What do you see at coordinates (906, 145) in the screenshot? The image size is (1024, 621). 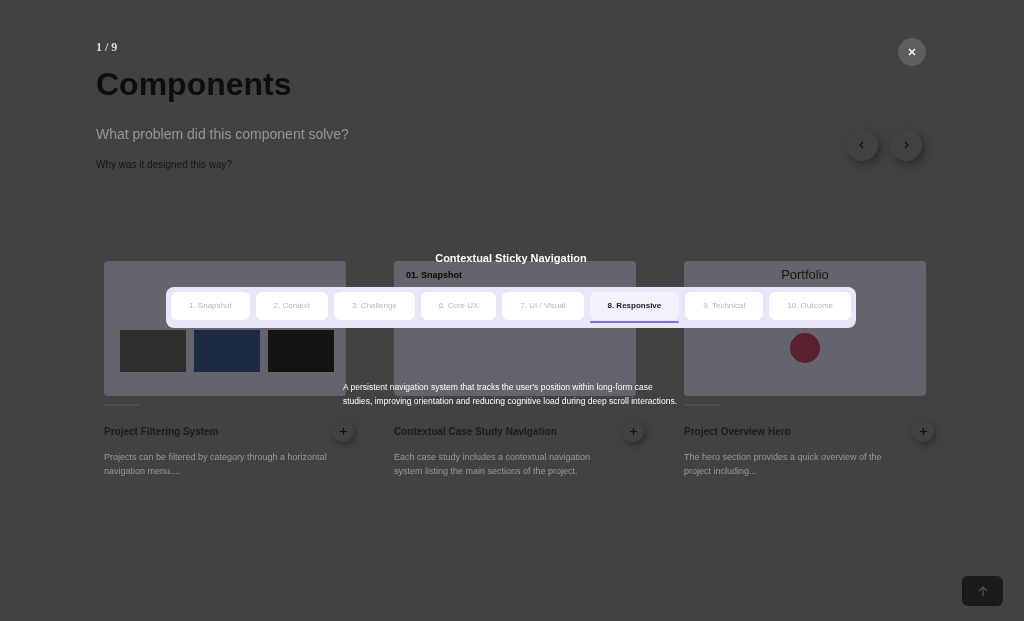 I see `chevron-right-icon` at bounding box center [906, 145].